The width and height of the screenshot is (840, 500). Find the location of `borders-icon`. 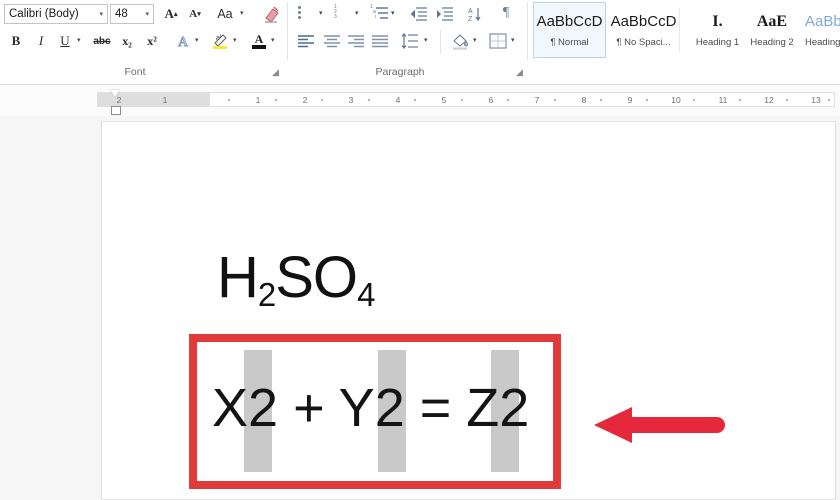

borders-icon is located at coordinates (498, 41).